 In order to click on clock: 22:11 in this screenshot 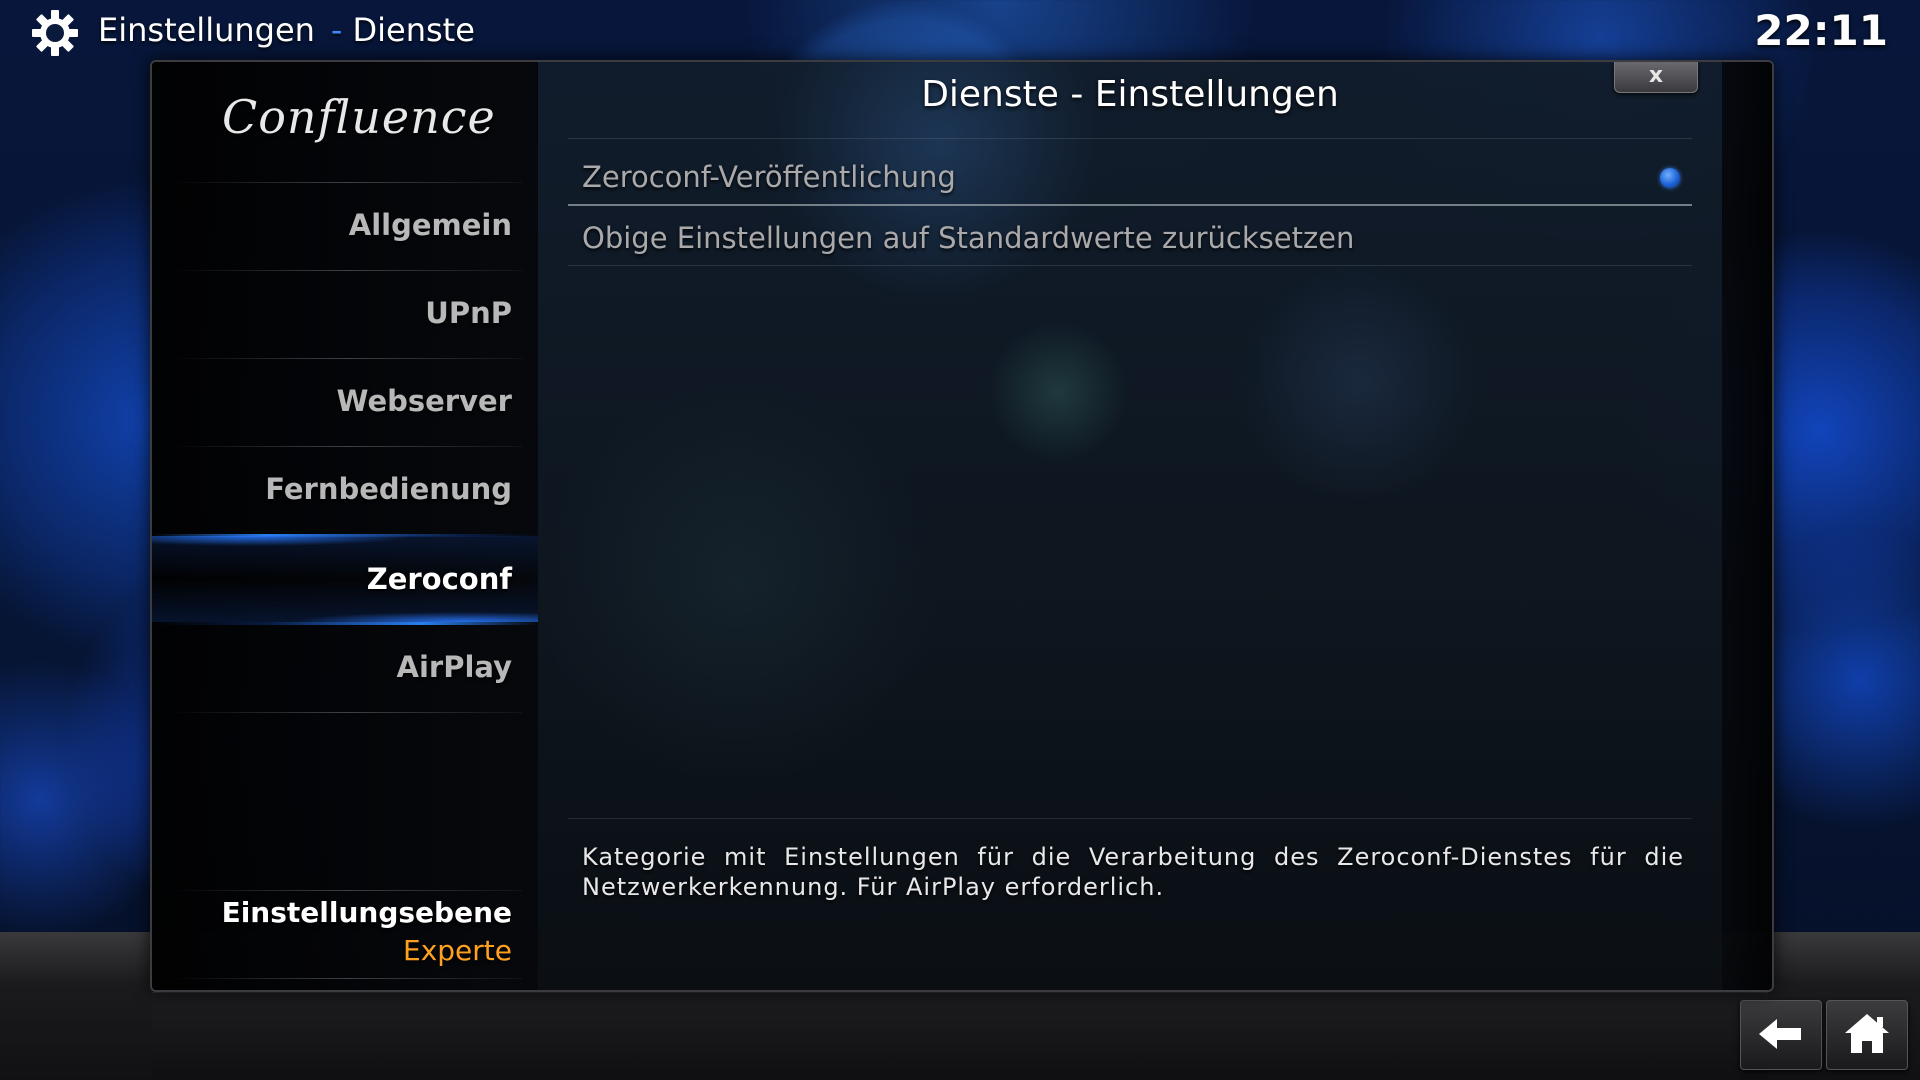, I will do `click(1821, 30)`.